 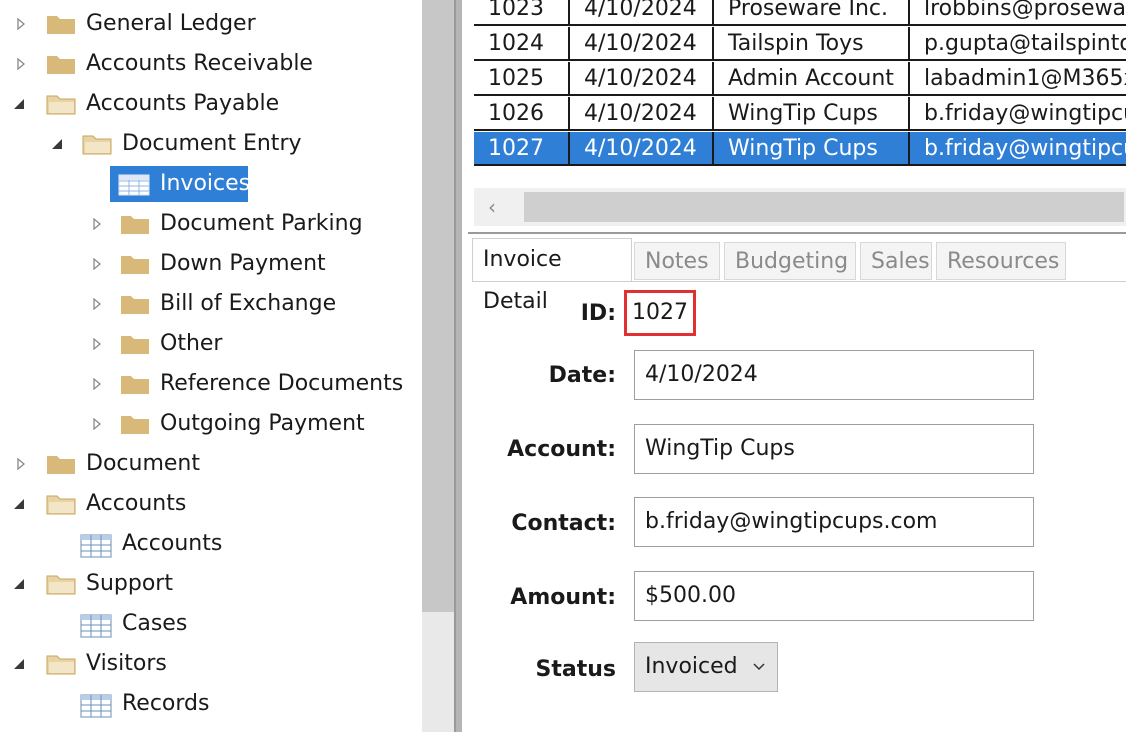 I want to click on tree-item-document-entry: Document Entry, so click(x=210, y=144).